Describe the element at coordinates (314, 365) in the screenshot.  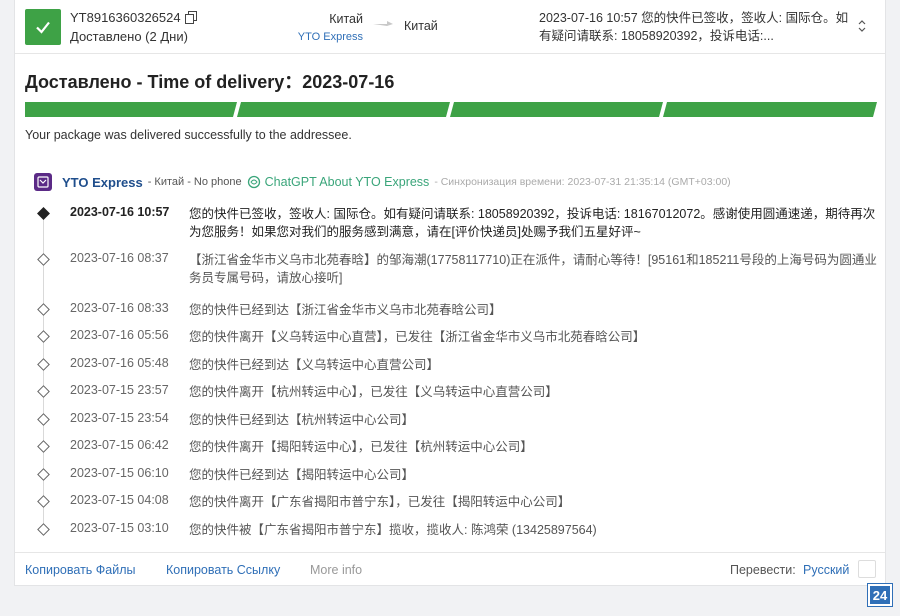
I see `event-description: 您的快件已经到达【义乌转运中心直营公司】` at that location.